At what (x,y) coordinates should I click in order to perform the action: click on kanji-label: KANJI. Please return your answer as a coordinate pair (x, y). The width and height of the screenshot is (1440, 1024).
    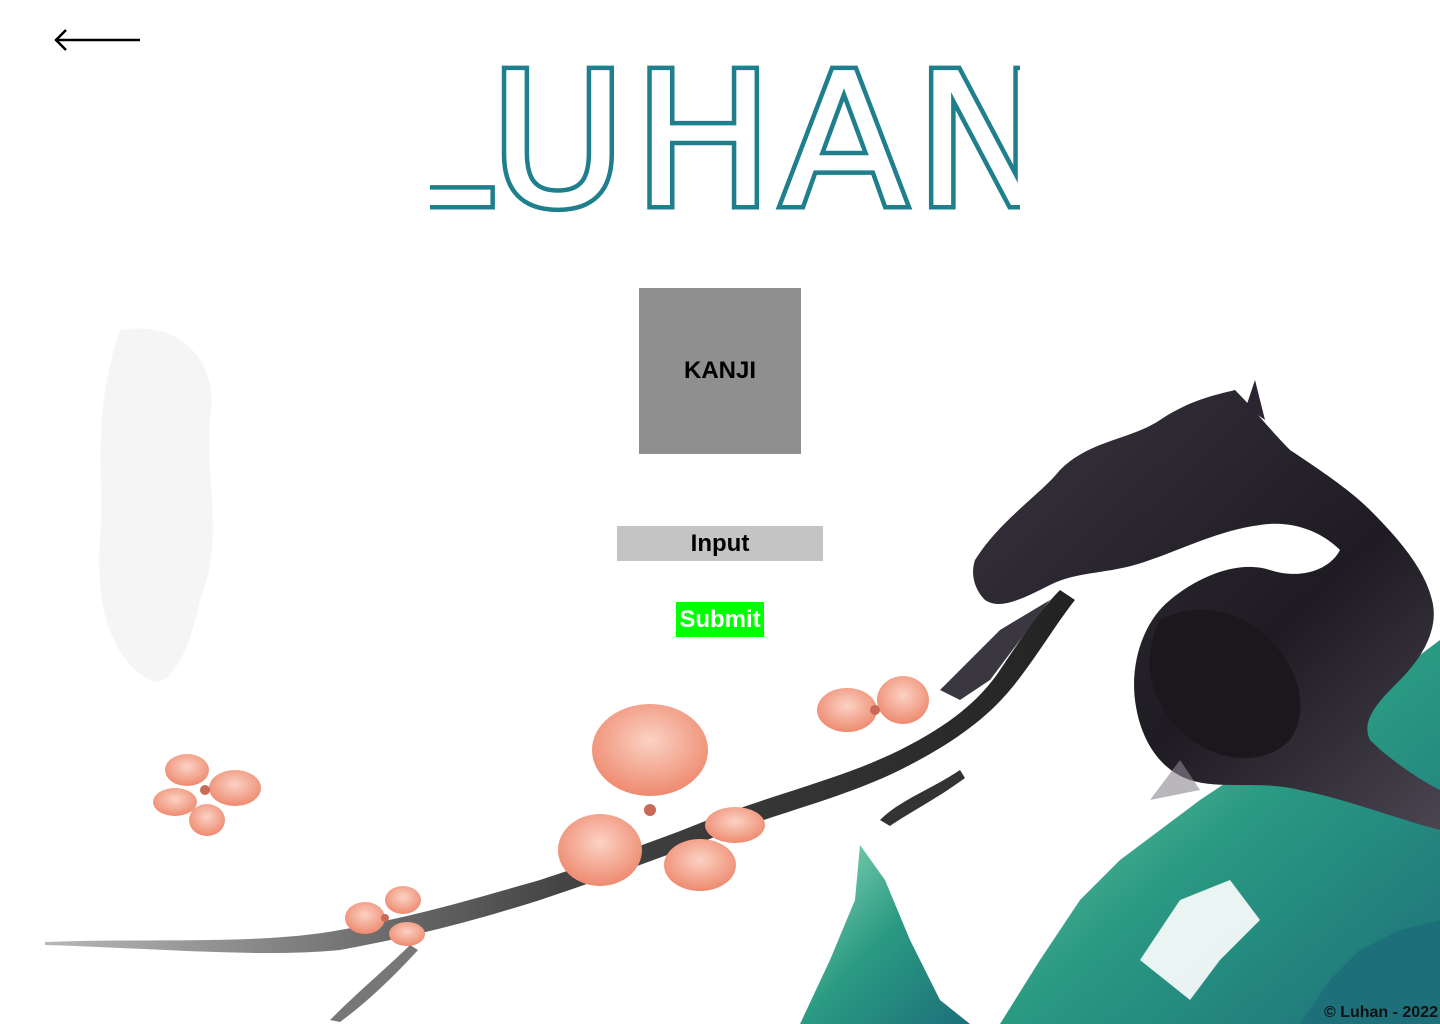
    Looking at the image, I should click on (719, 370).